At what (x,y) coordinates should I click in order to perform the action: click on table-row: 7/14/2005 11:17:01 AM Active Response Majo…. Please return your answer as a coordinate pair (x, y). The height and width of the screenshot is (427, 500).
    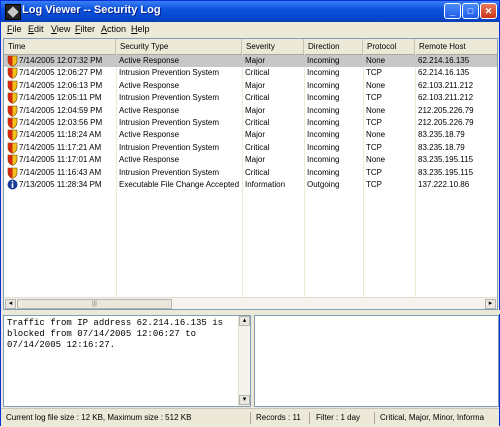
    Looking at the image, I should click on (250, 160).